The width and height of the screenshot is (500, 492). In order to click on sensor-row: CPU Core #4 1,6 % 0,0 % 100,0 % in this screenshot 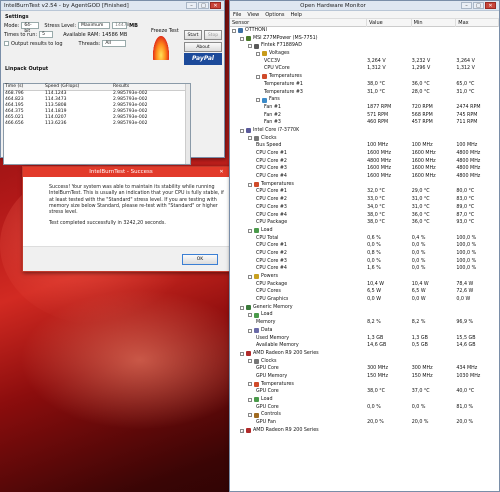, I will do `click(364, 269)`.